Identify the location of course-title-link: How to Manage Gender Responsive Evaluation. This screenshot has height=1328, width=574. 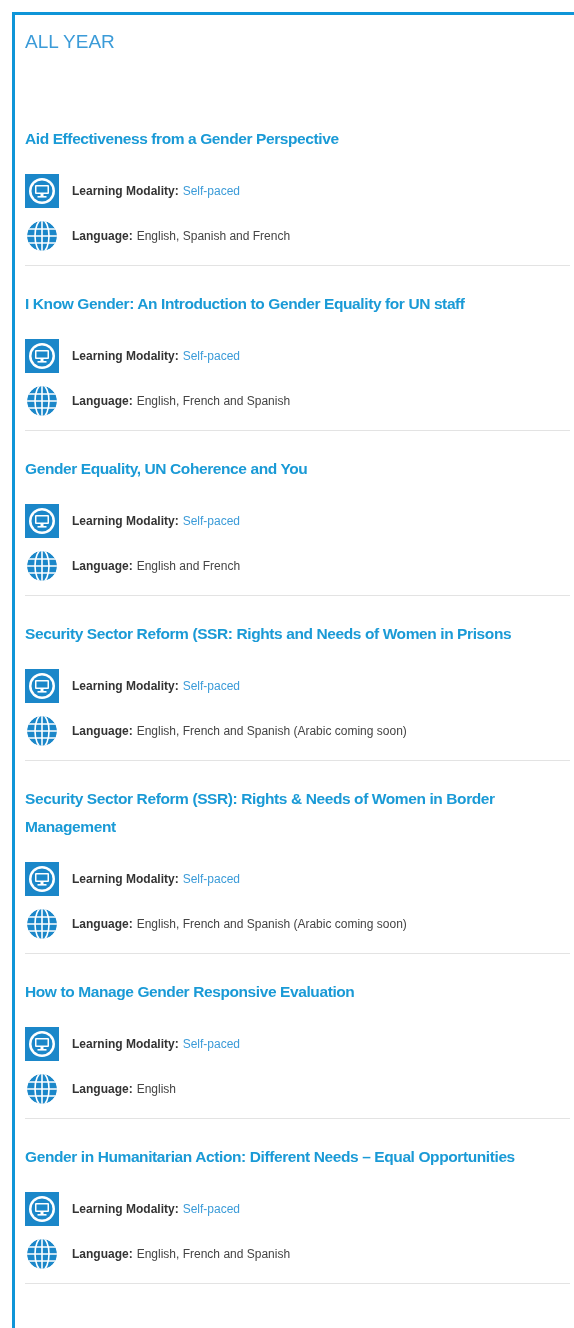
(297, 992).